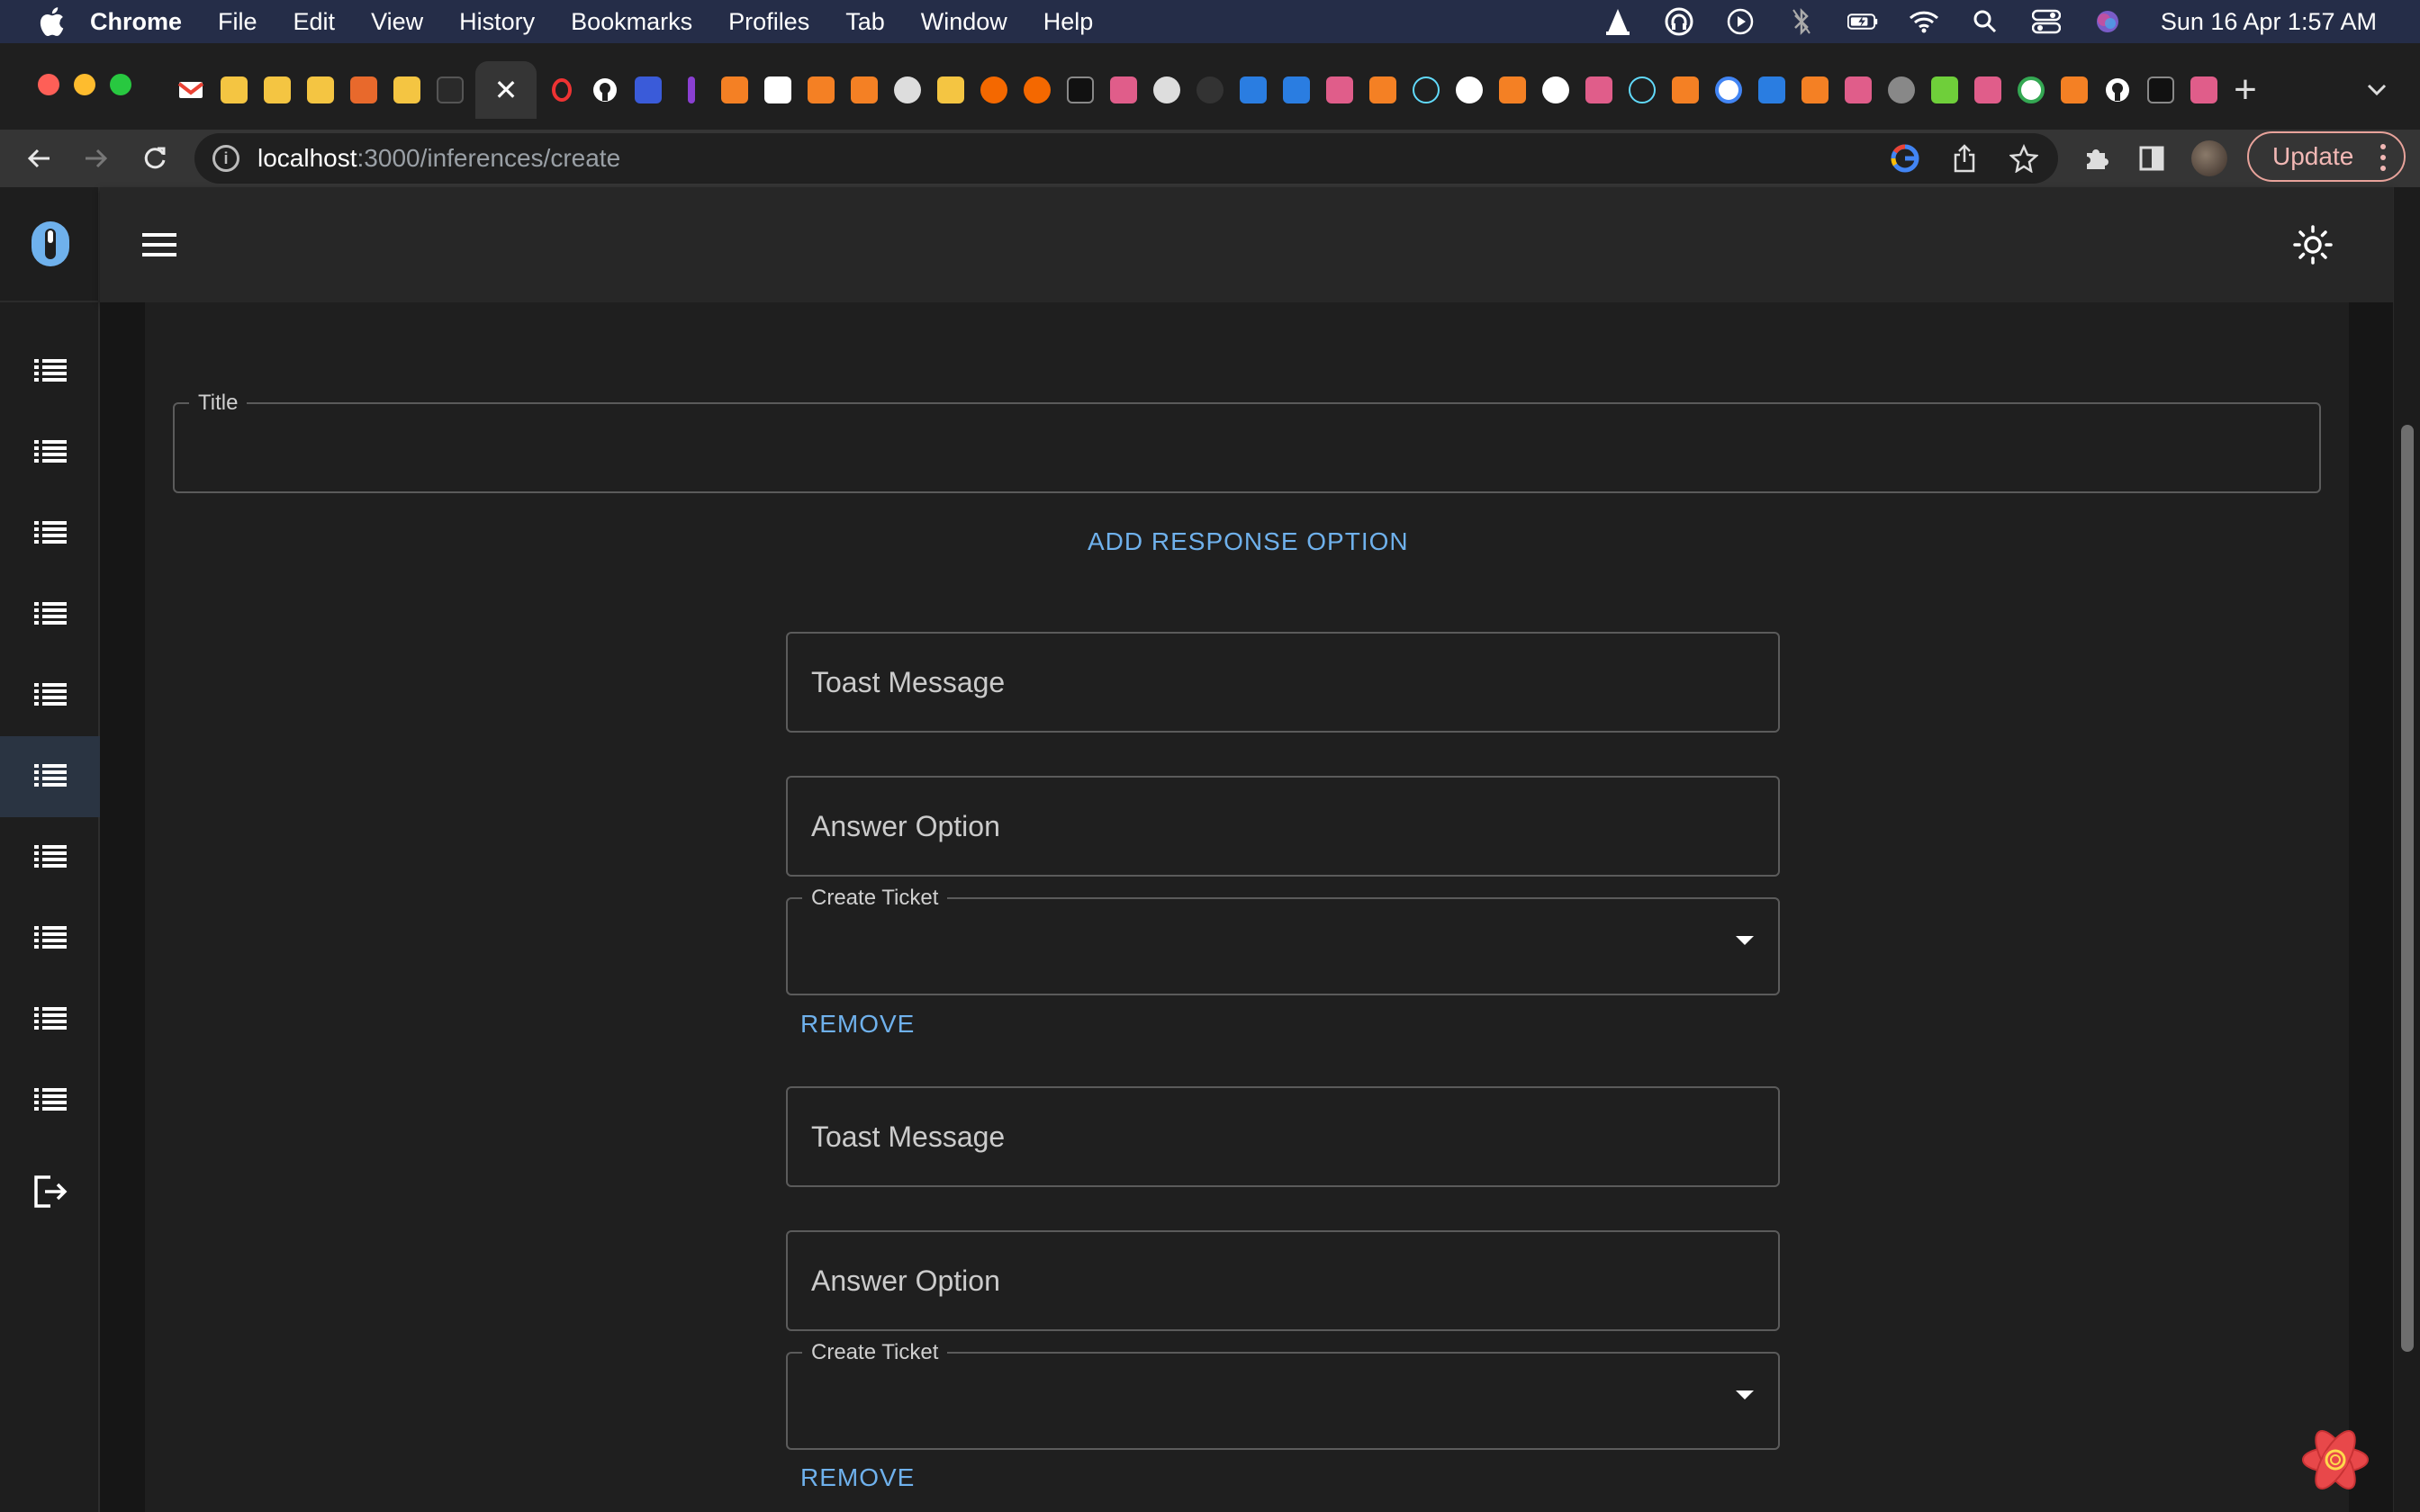 The image size is (2420, 1512). I want to click on clock: Sun 16 Apr 1:57 AM, so click(2269, 22).